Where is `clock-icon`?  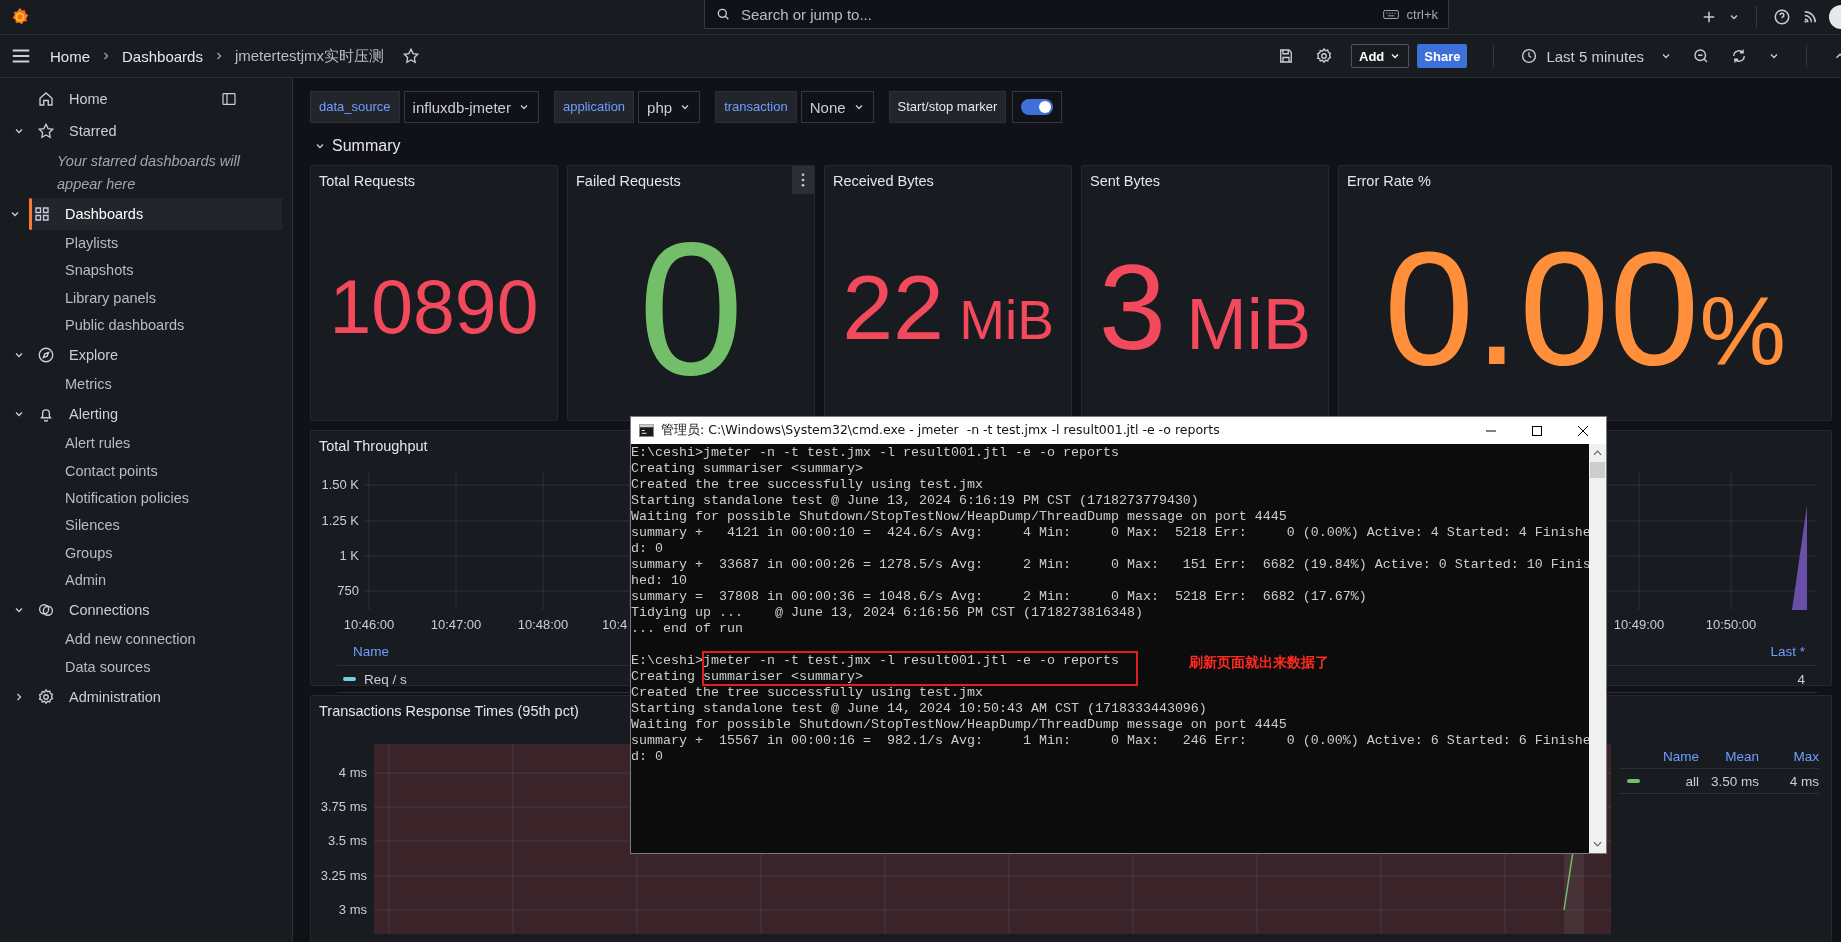
clock-icon is located at coordinates (1529, 56).